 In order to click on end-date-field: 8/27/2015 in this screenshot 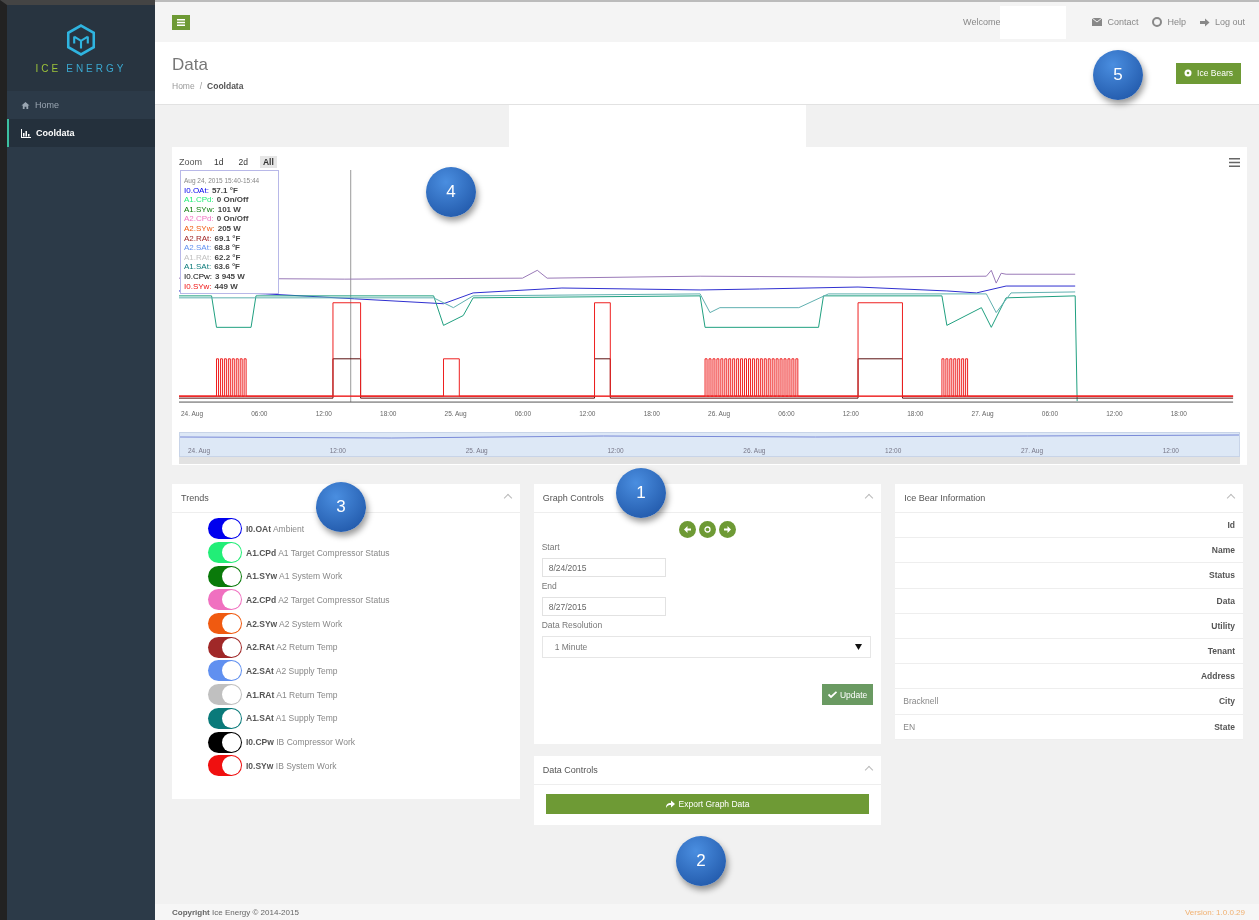, I will do `click(603, 606)`.